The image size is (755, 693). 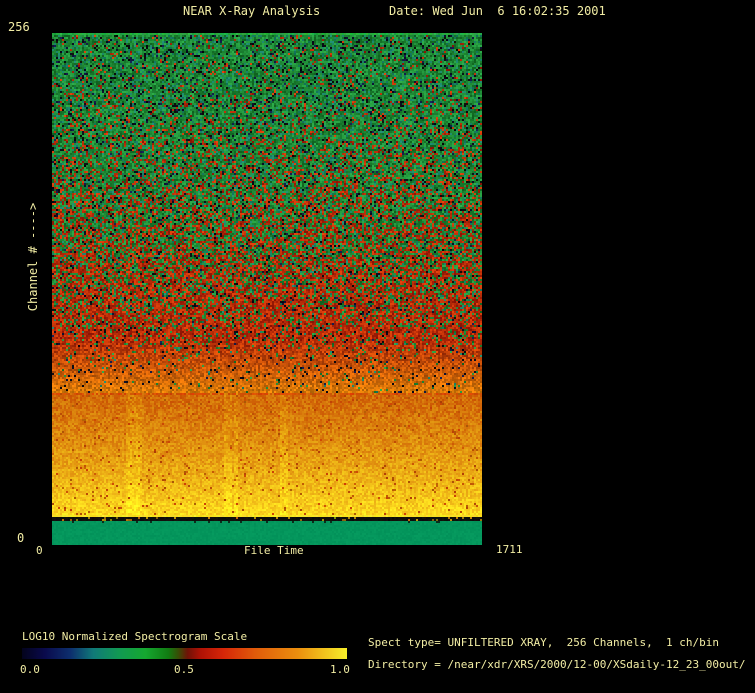 What do you see at coordinates (497, 11) in the screenshot?
I see `date-label: Date: Wed Jun 6 16:02:35 2001` at bounding box center [497, 11].